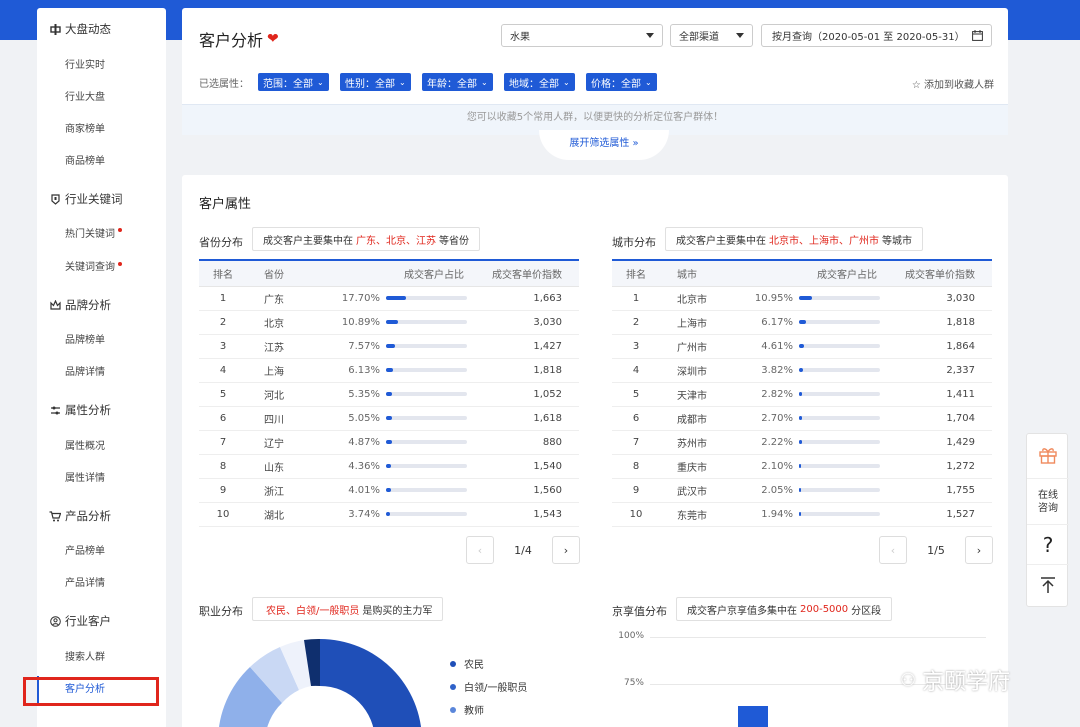 The height and width of the screenshot is (727, 1080). I want to click on column-header-price-index: 成交客单价指数, so click(530, 273).